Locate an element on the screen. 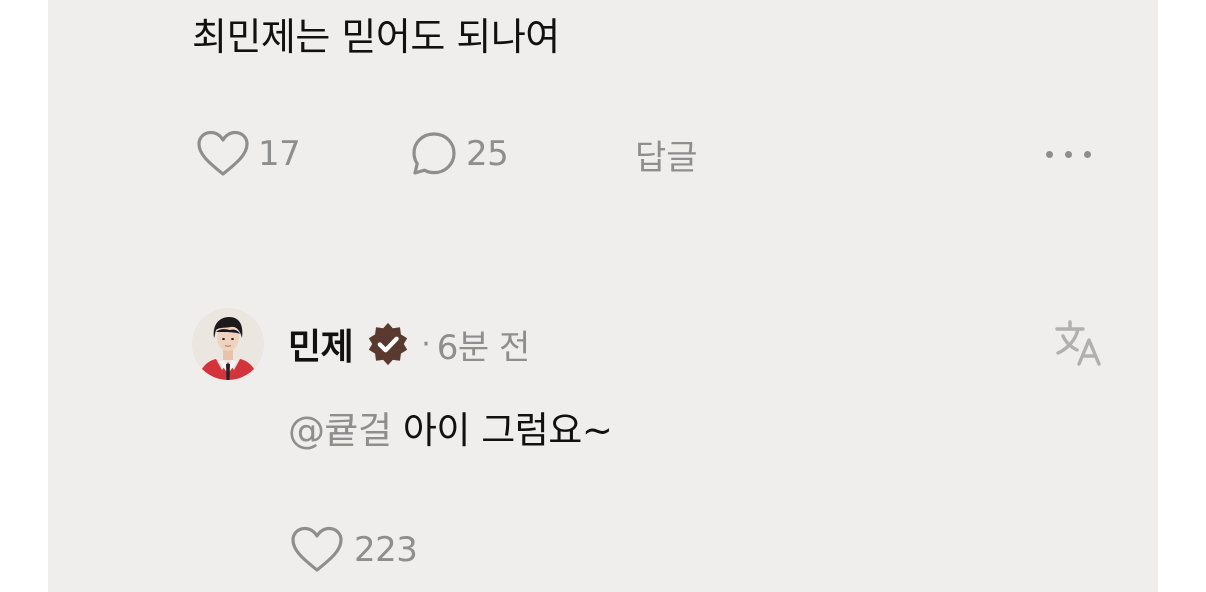 This screenshot has height=592, width=1206. verified-badge-icon is located at coordinates (388, 344).